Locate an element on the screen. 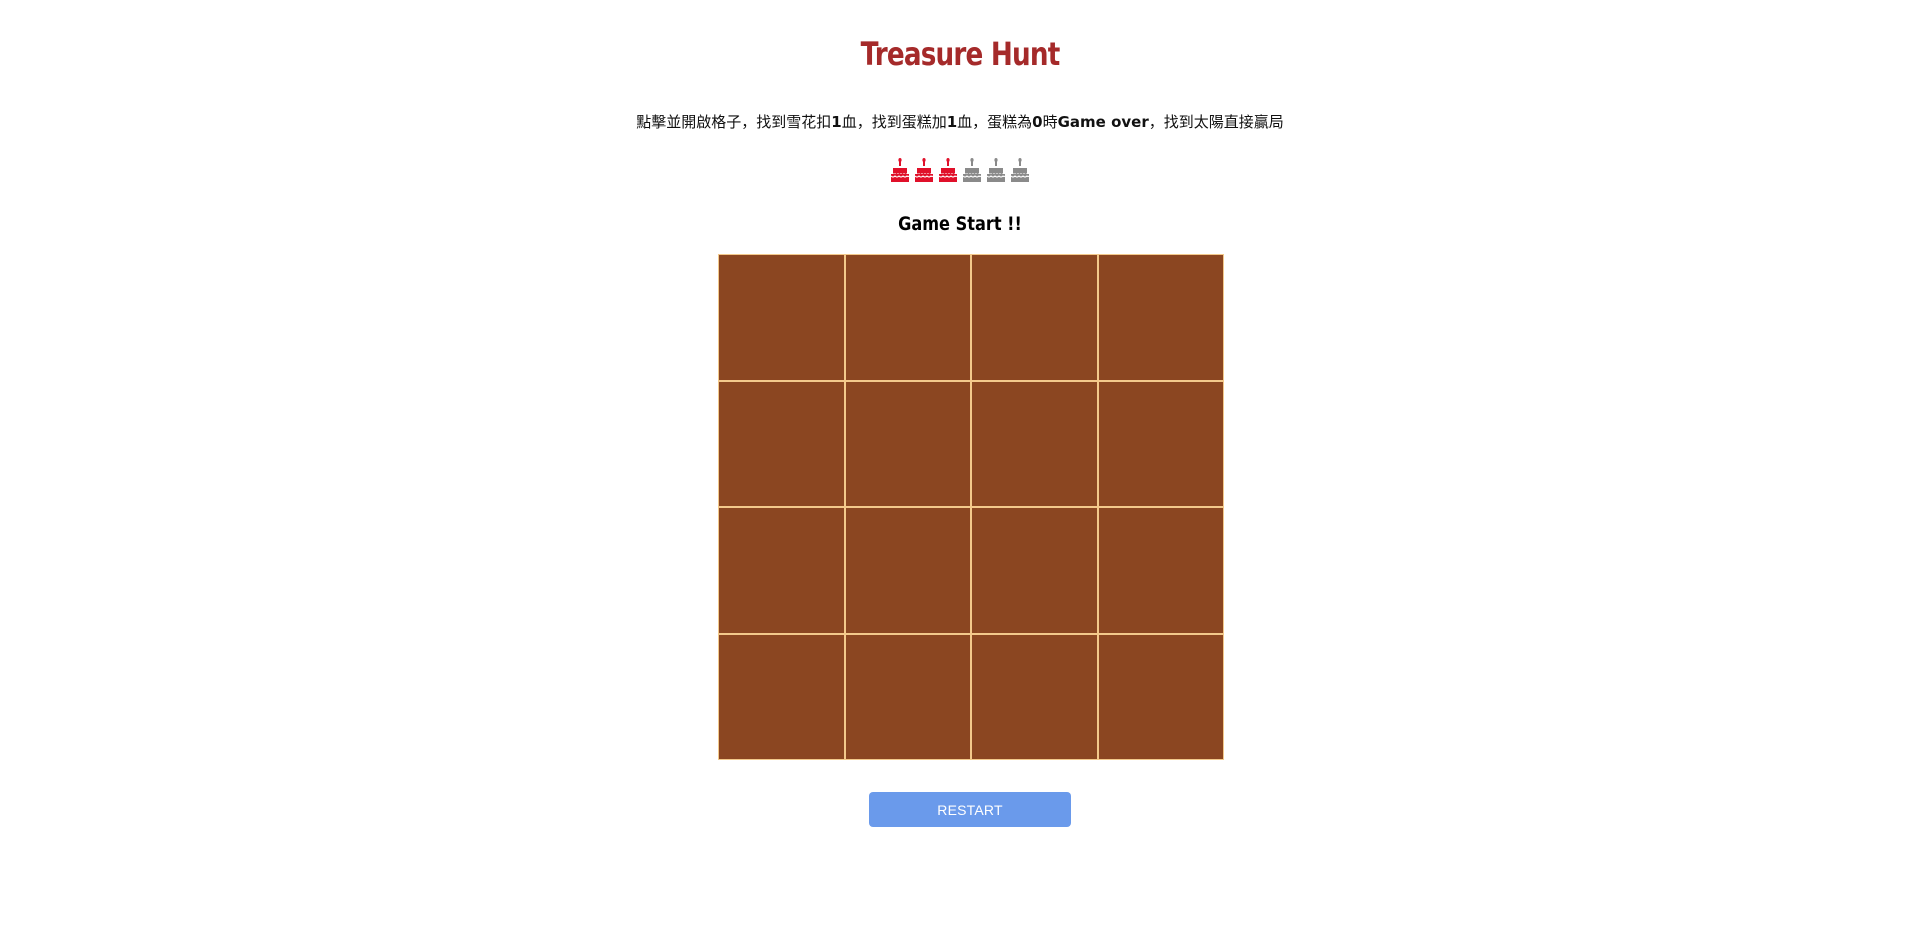 The image size is (1920, 949). instructions-part-4: 時 is located at coordinates (1050, 122).